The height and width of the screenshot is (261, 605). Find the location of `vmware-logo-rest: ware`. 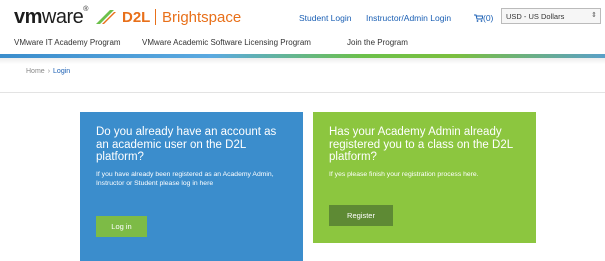

vmware-logo-rest: ware is located at coordinates (62, 17).